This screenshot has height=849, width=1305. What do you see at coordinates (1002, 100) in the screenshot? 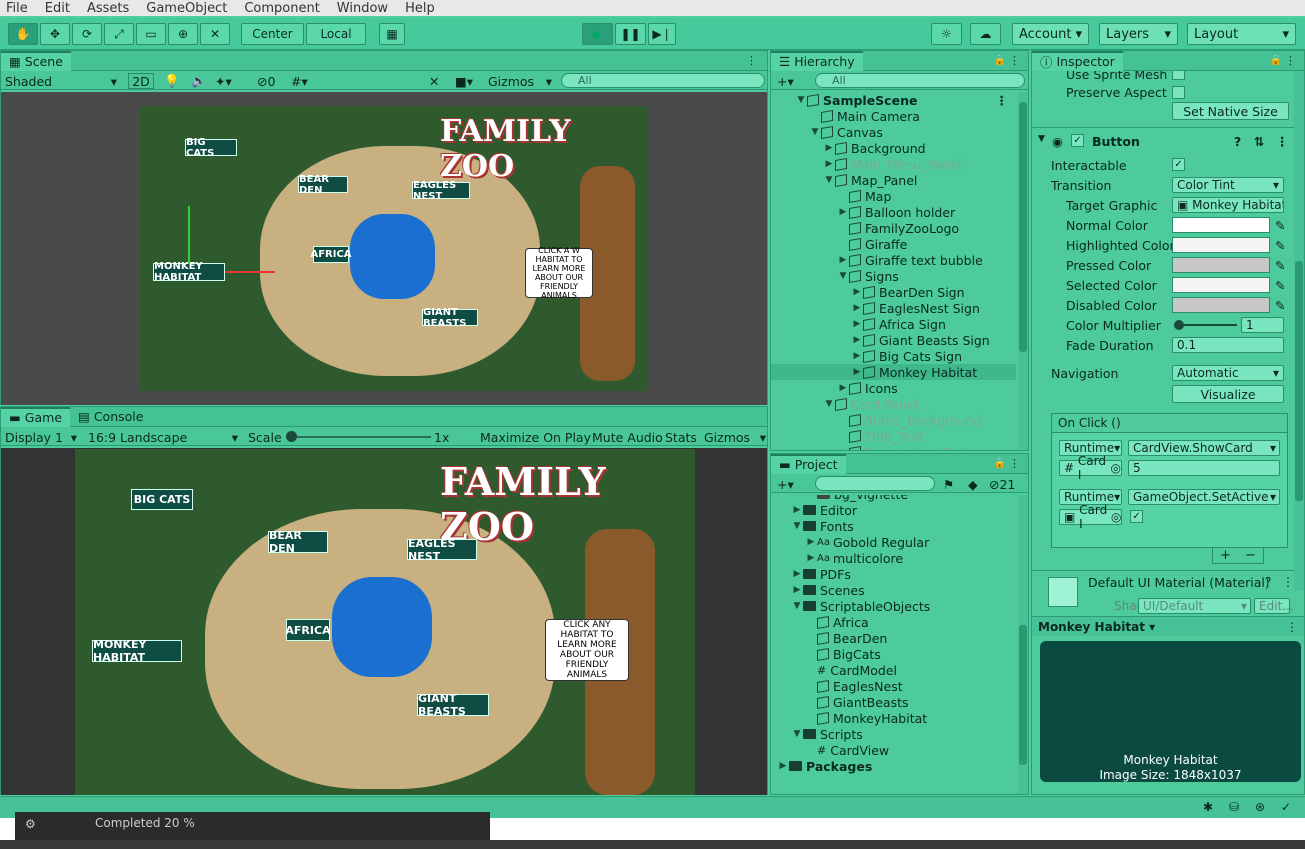
I see `scene-menu-icon: ⋮` at bounding box center [1002, 100].